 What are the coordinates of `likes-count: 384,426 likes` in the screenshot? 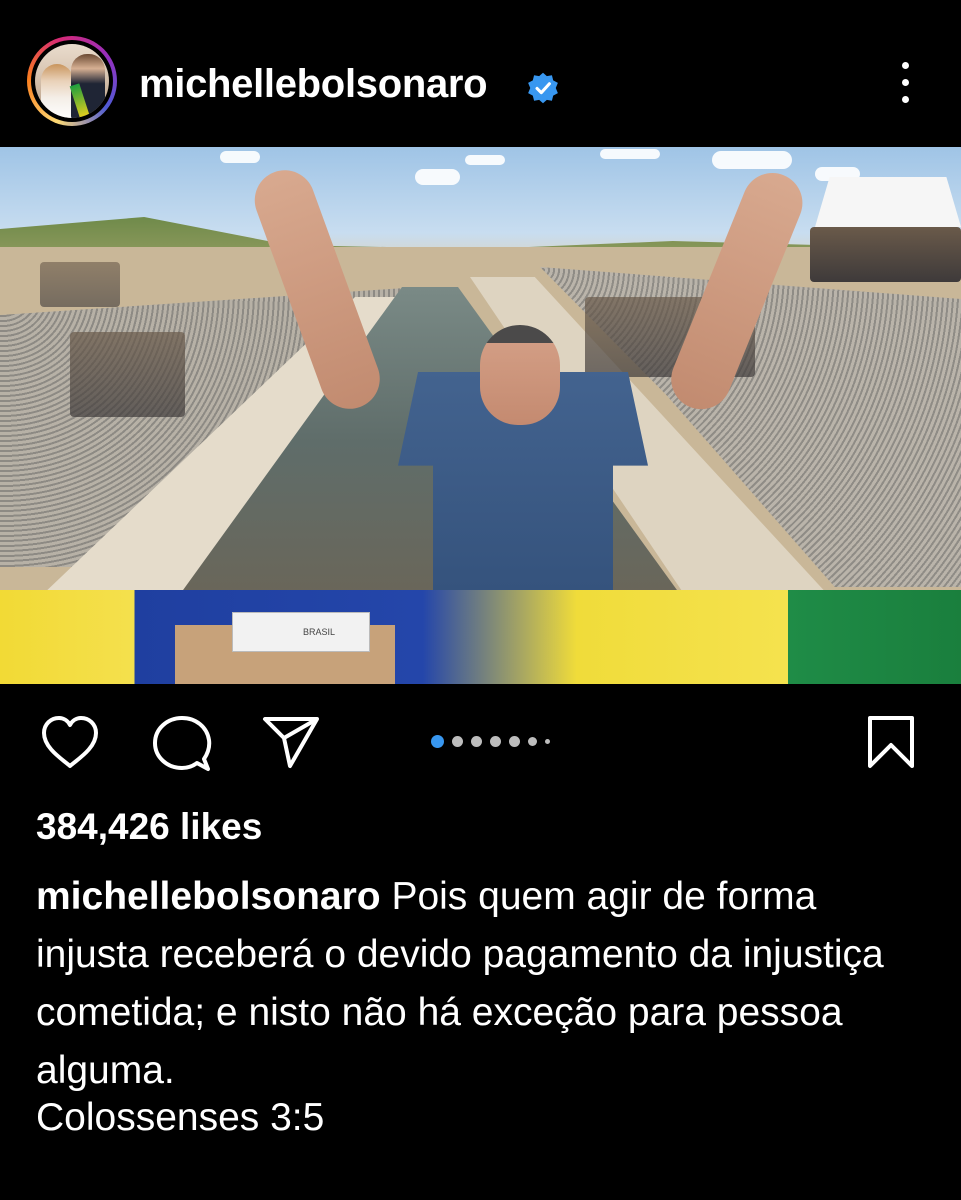 It's located at (149, 827).